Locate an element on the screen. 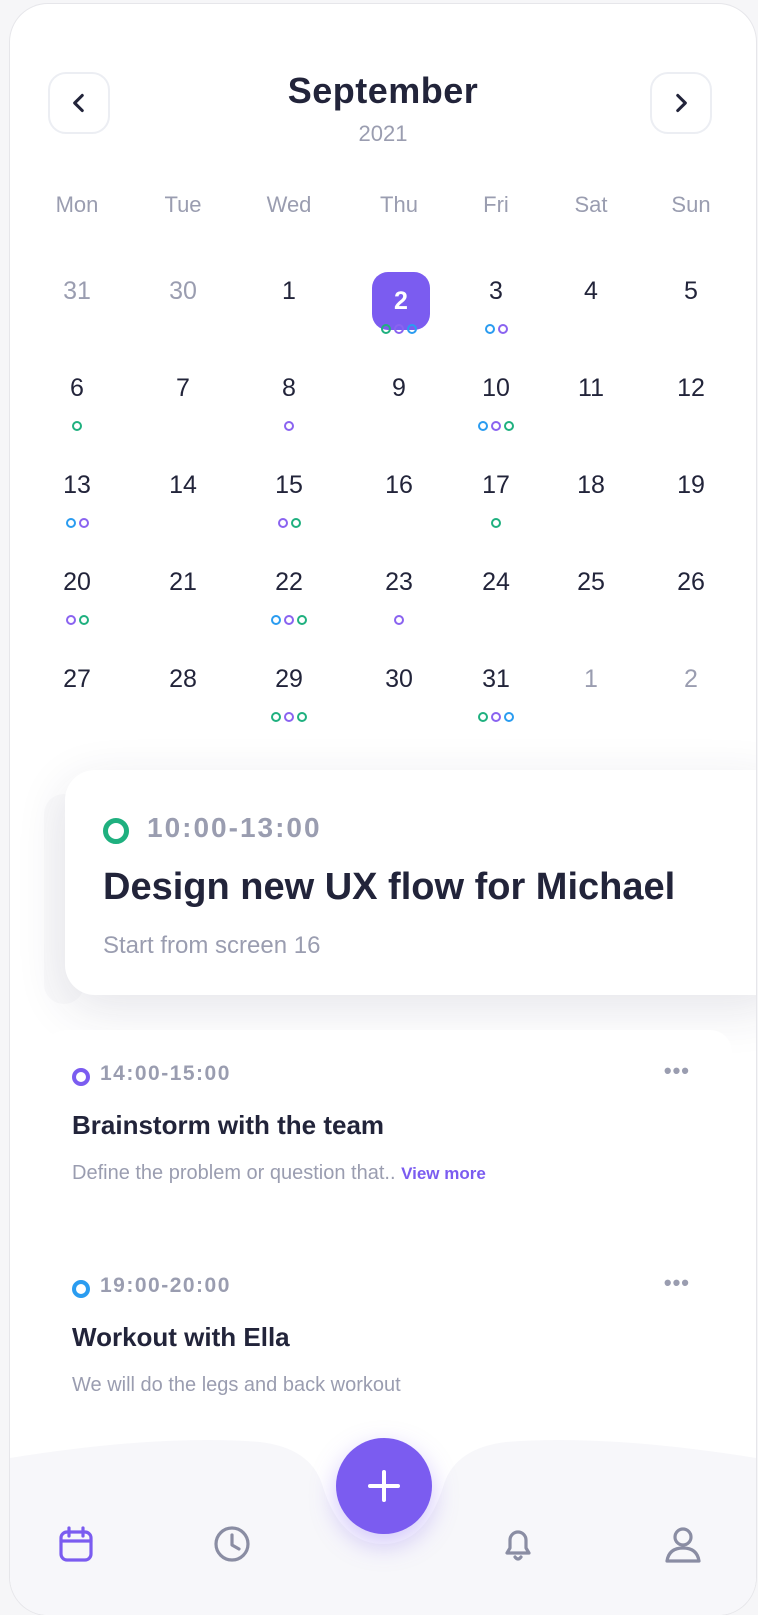 The height and width of the screenshot is (1615, 758). calendar-day: 16 is located at coordinates (399, 485).